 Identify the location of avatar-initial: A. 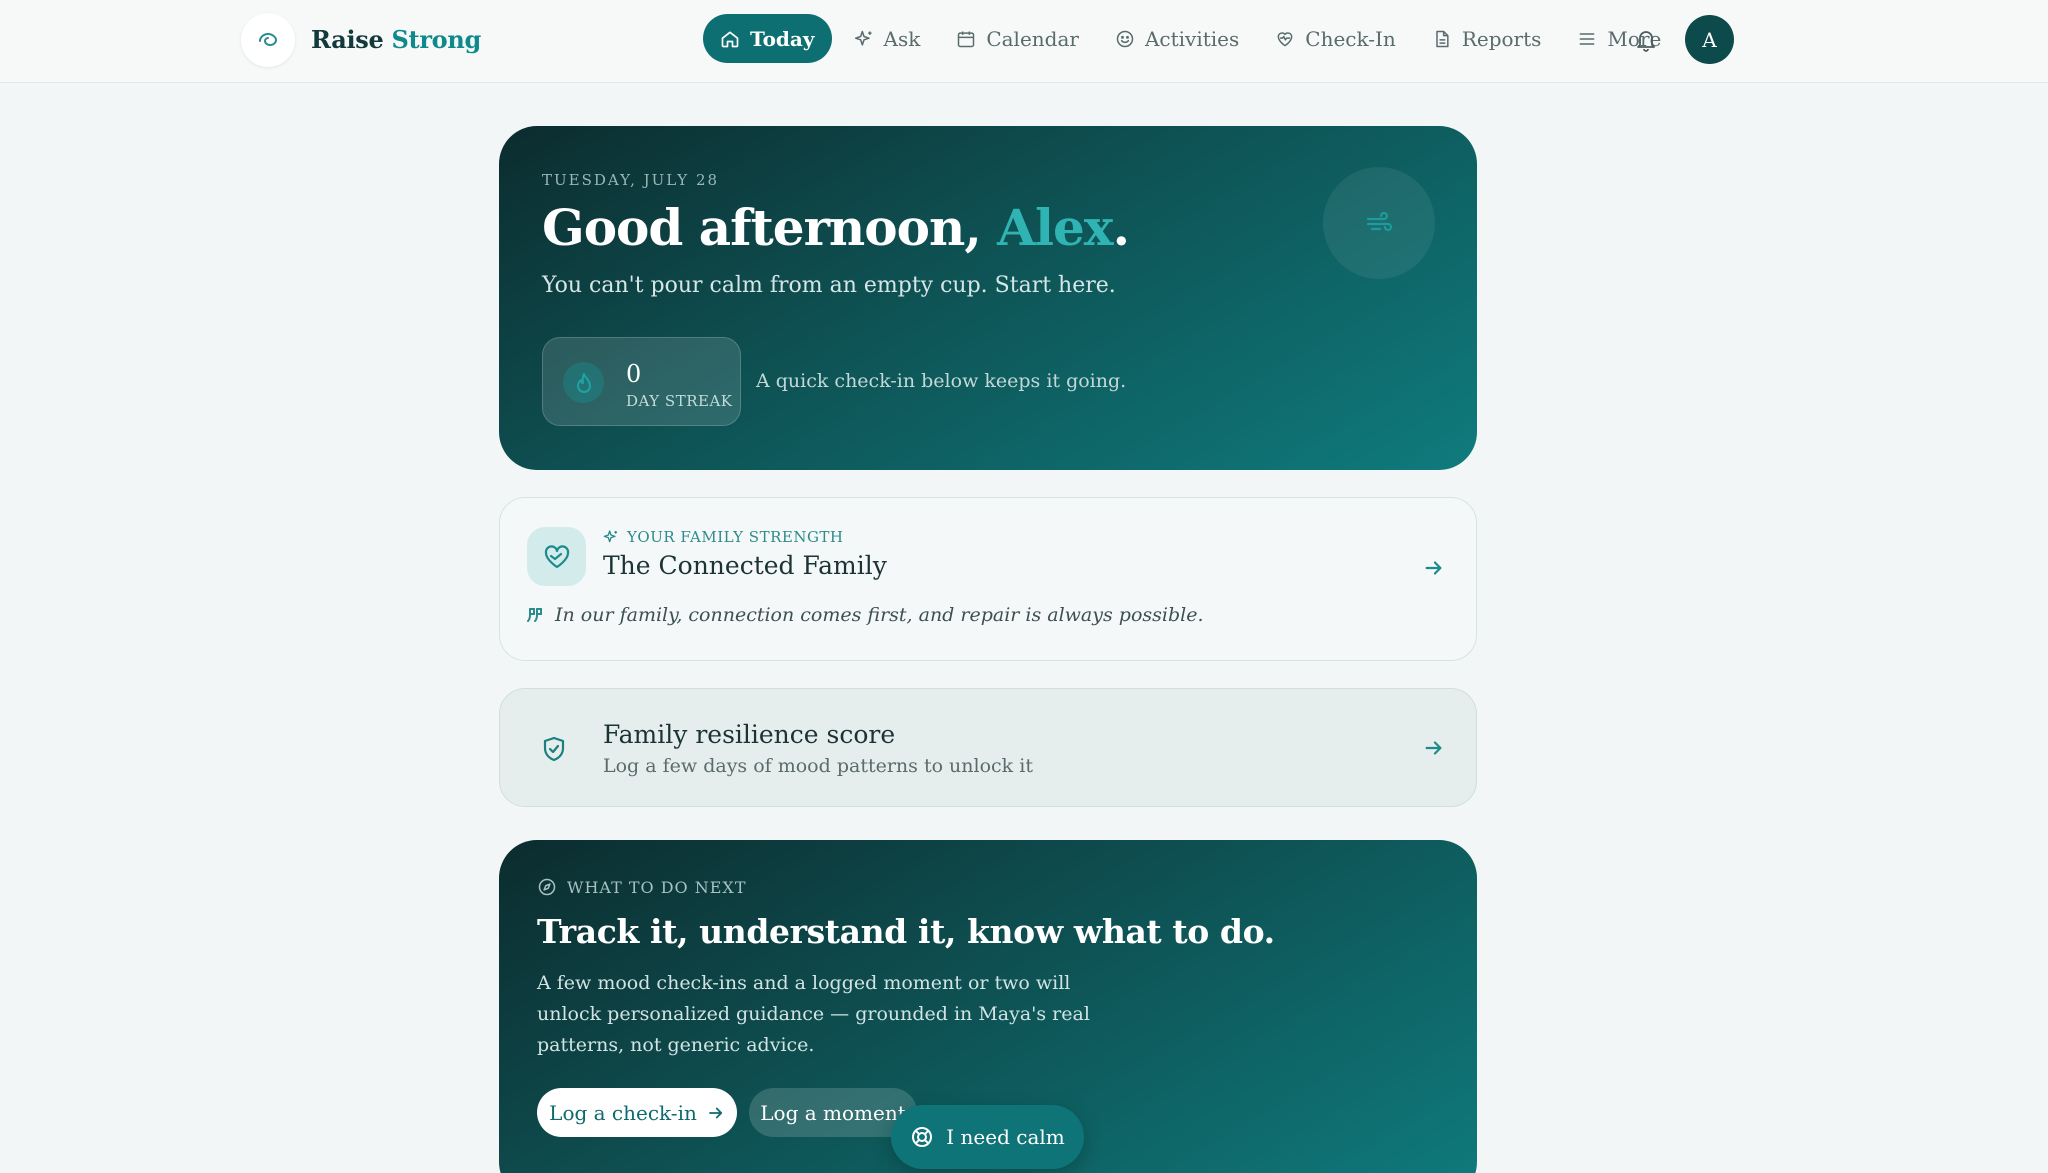
(1709, 39).